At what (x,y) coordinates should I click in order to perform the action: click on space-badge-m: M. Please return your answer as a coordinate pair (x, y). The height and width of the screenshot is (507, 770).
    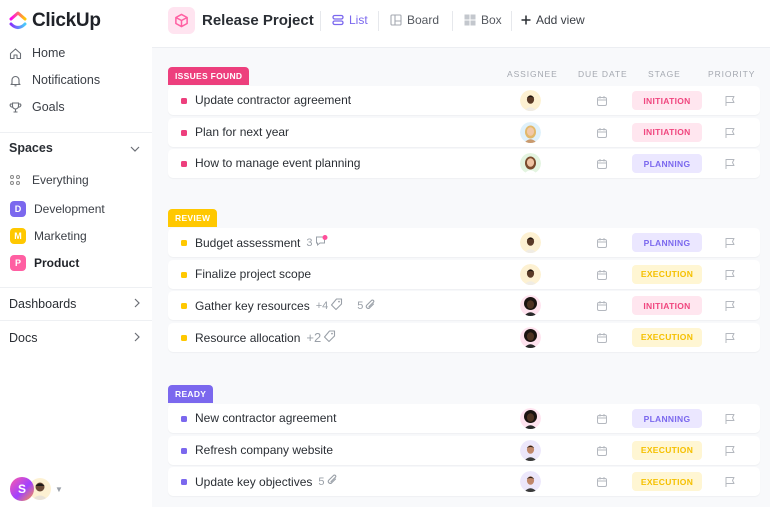
    Looking at the image, I should click on (18, 236).